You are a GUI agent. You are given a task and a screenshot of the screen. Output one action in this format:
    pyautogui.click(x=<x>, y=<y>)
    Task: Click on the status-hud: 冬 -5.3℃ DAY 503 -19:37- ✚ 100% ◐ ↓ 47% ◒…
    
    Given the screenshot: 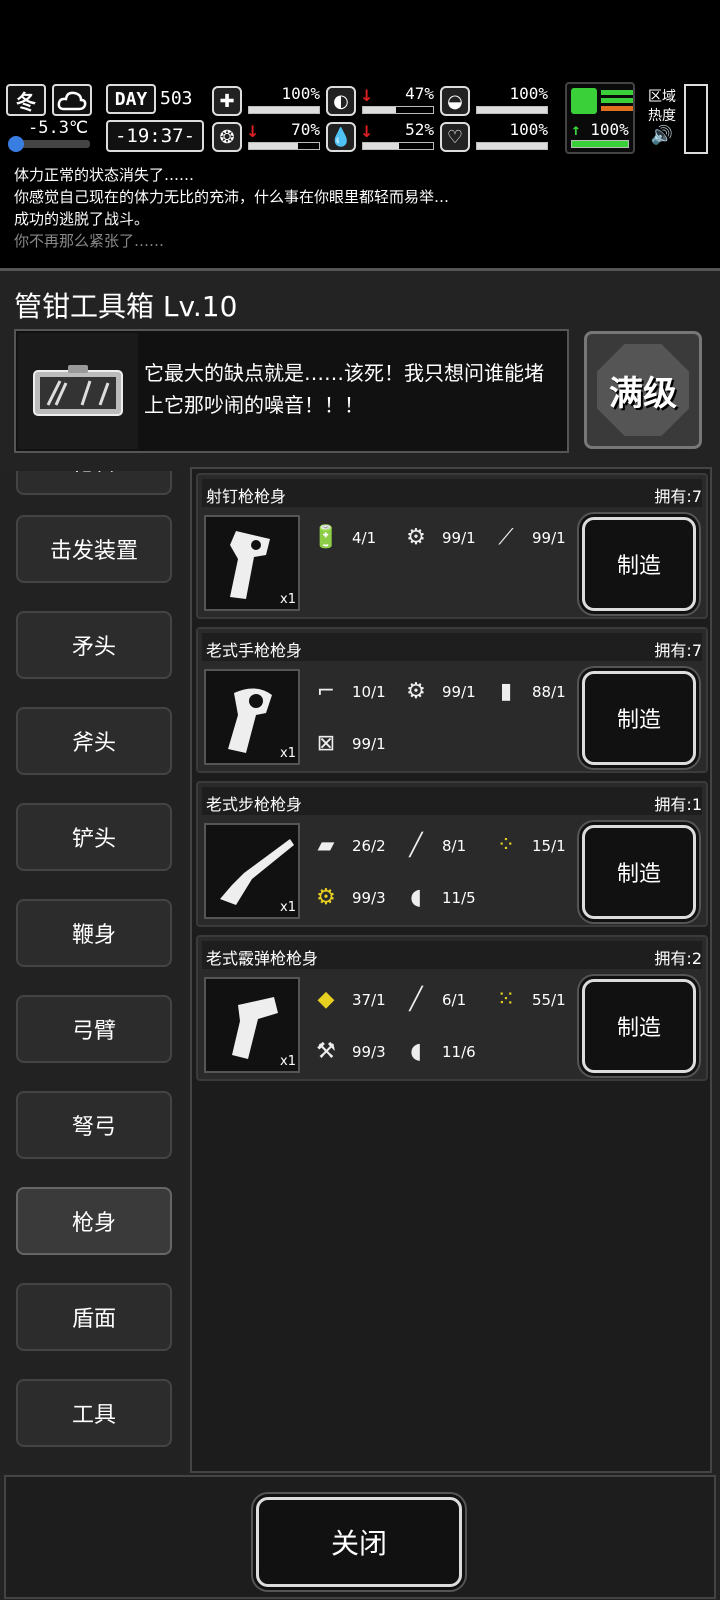 What is the action you would take?
    pyautogui.click(x=360, y=121)
    